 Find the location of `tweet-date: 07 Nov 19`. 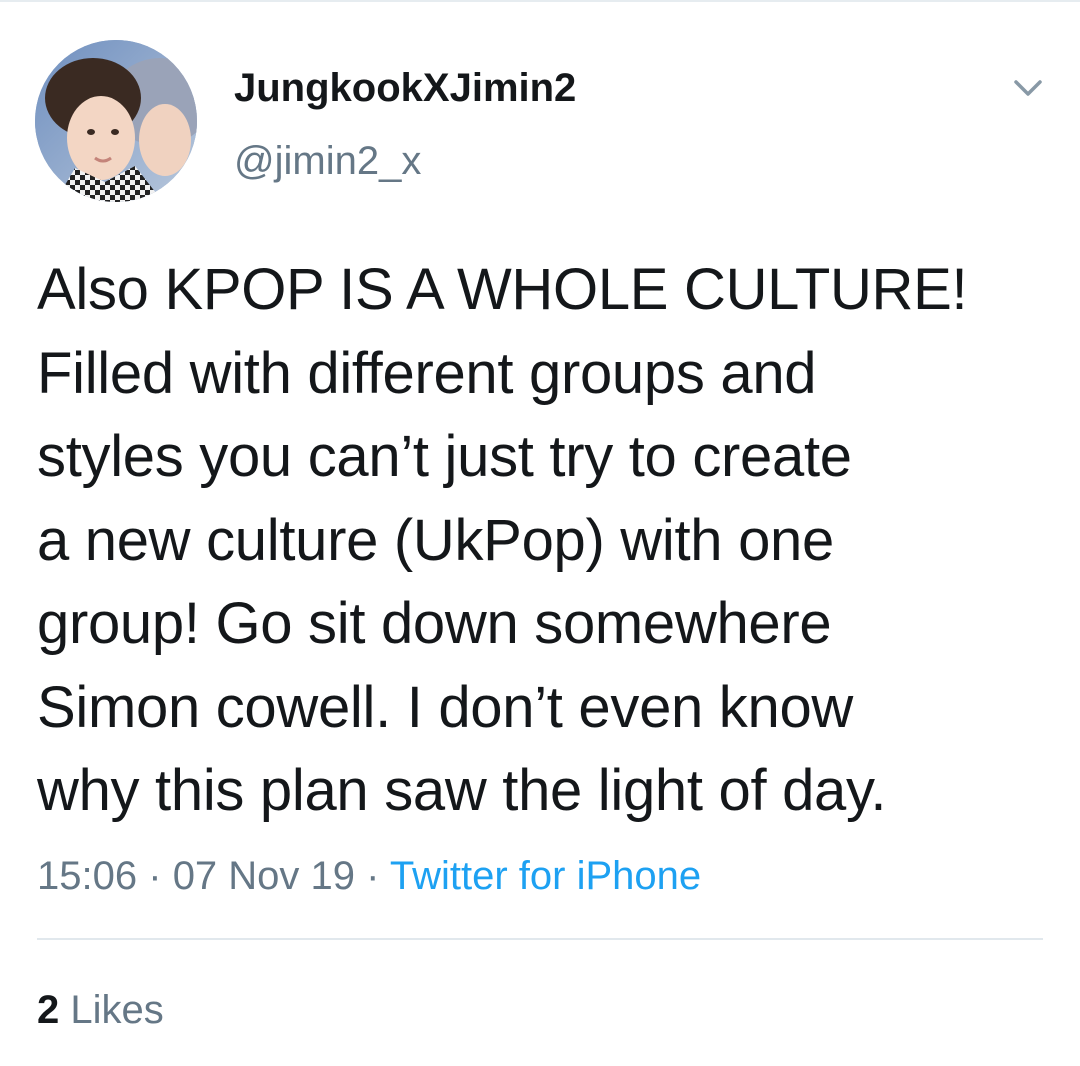

tweet-date: 07 Nov 19 is located at coordinates (264, 876).